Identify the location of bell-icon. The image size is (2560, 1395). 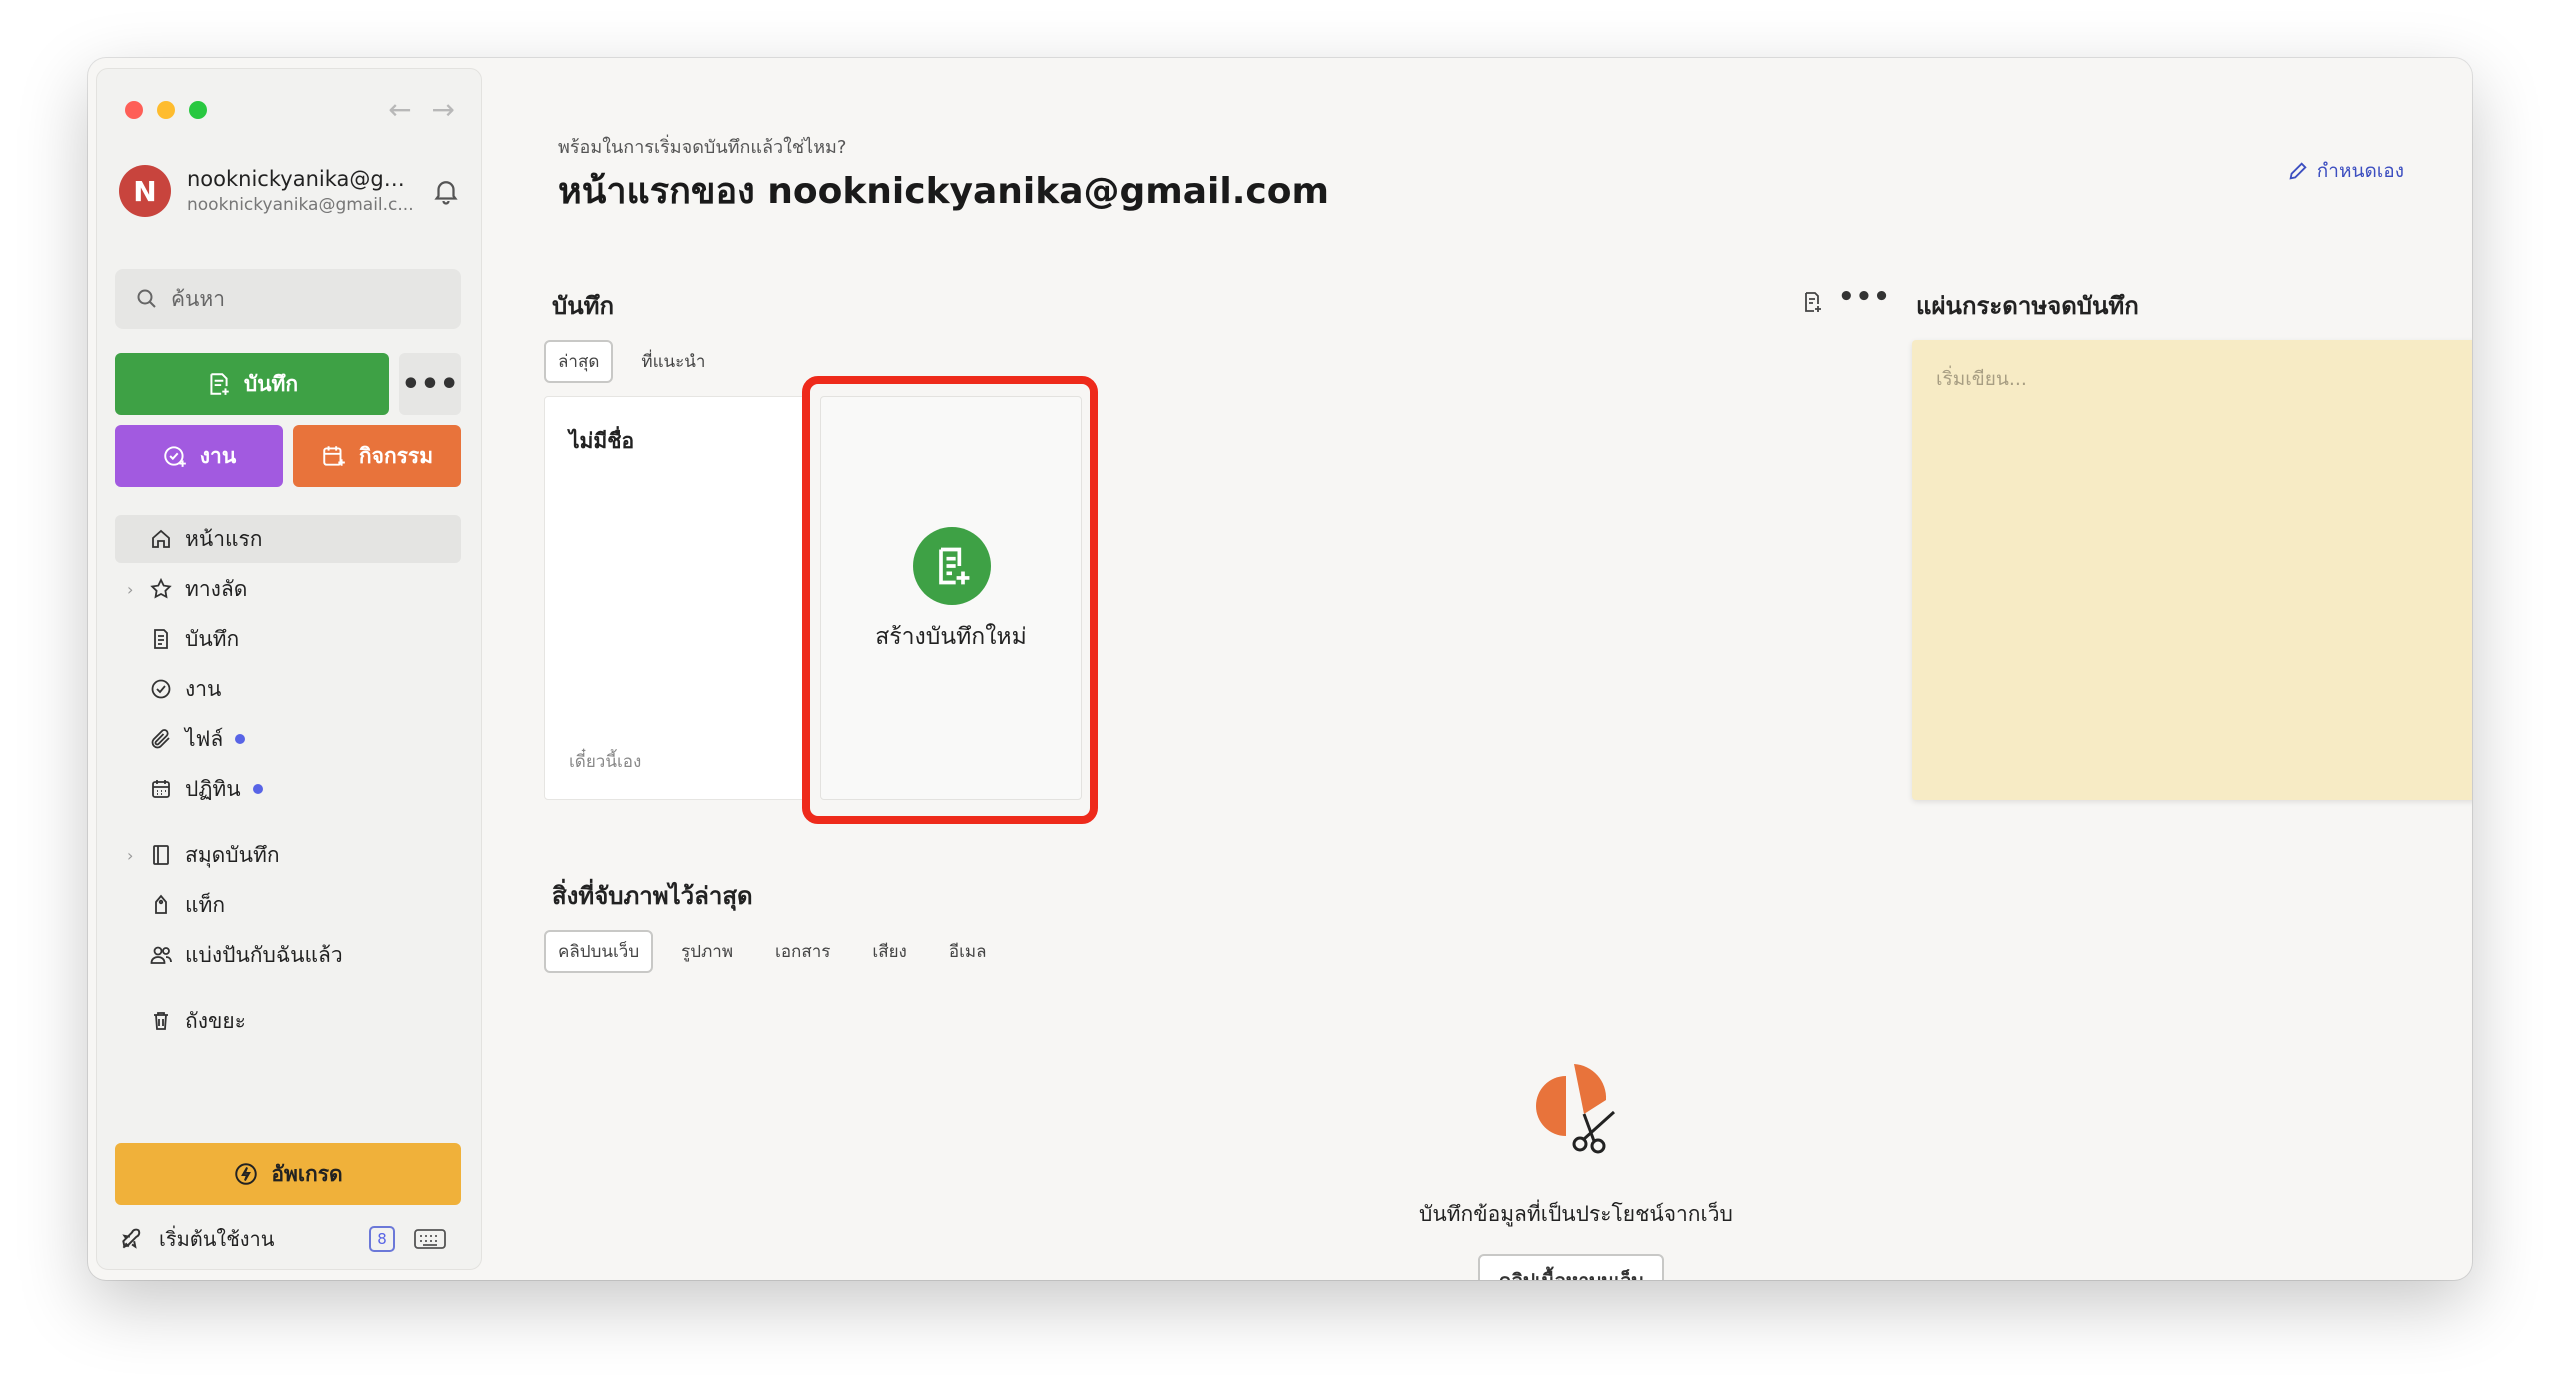
(446, 191).